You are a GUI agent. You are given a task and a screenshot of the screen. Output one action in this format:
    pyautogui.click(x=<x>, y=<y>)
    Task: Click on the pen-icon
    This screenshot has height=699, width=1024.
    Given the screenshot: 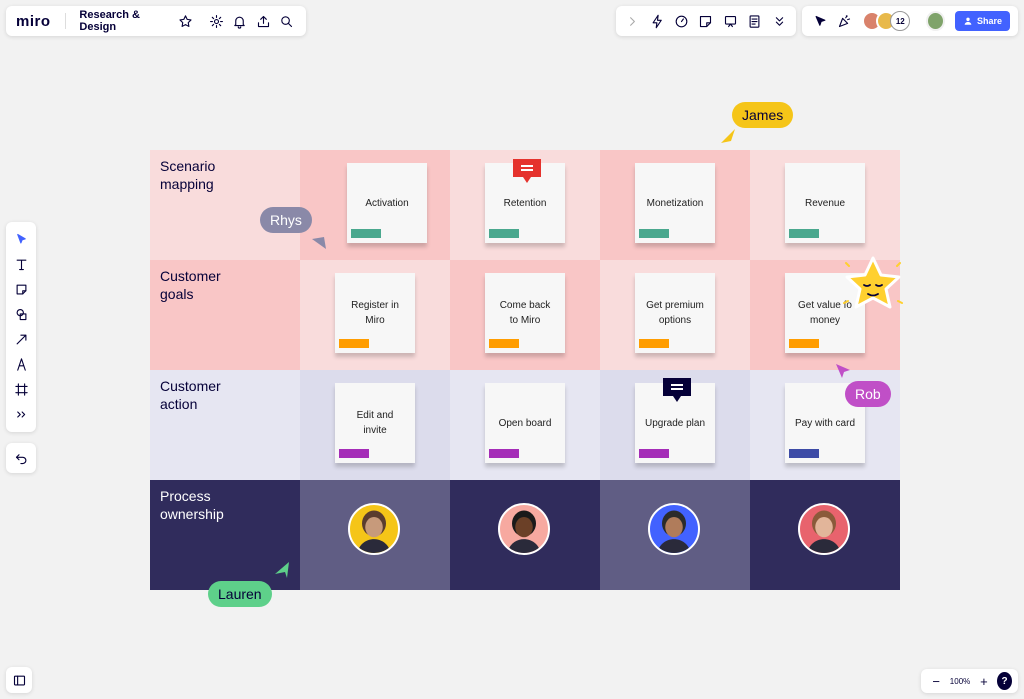 What is the action you would take?
    pyautogui.click(x=21, y=364)
    